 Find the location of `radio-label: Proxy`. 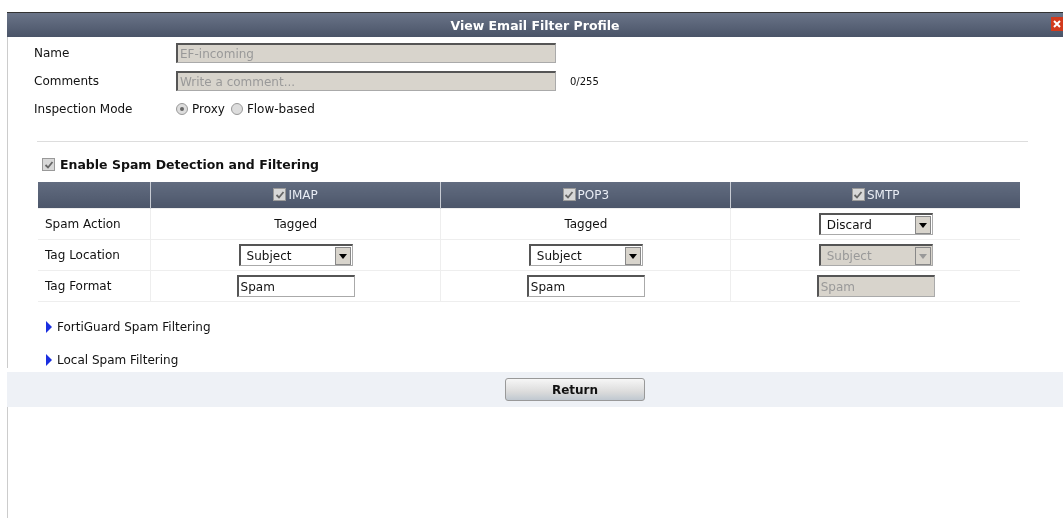

radio-label: Proxy is located at coordinates (208, 109).